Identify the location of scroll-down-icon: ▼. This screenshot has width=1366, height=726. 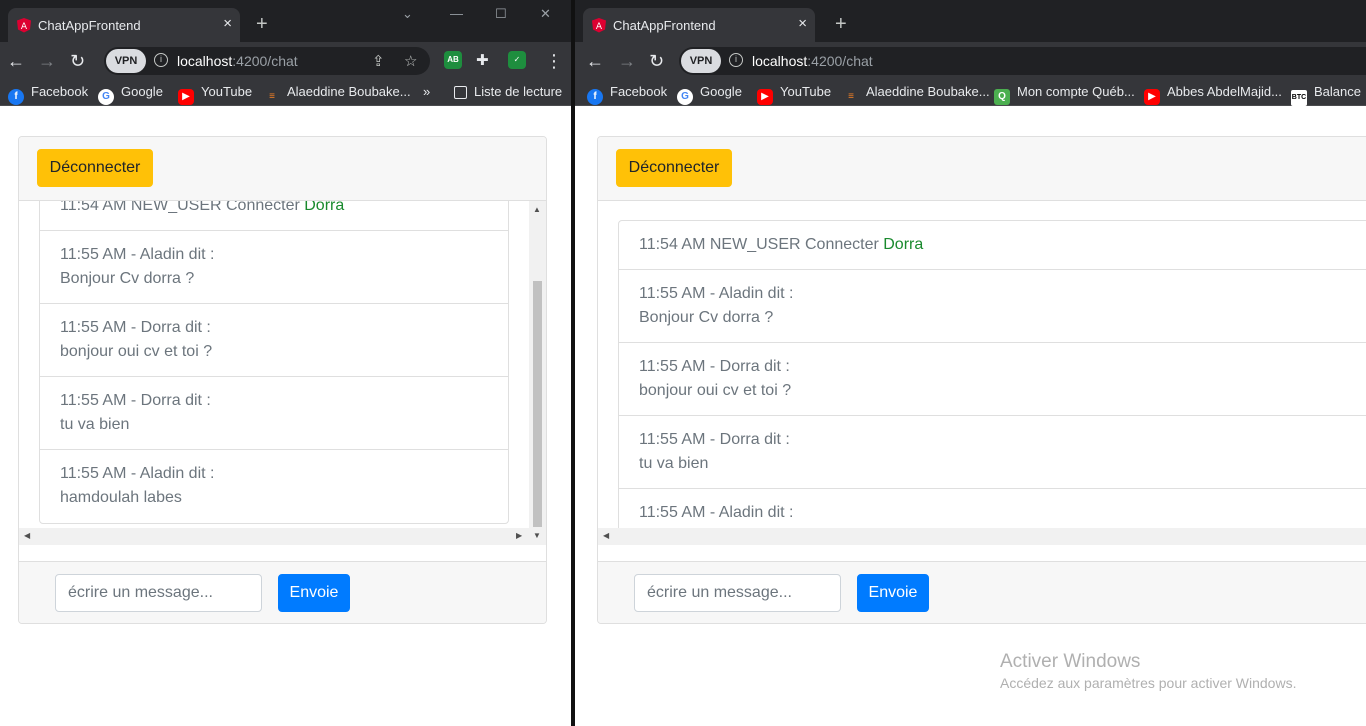
(537, 535).